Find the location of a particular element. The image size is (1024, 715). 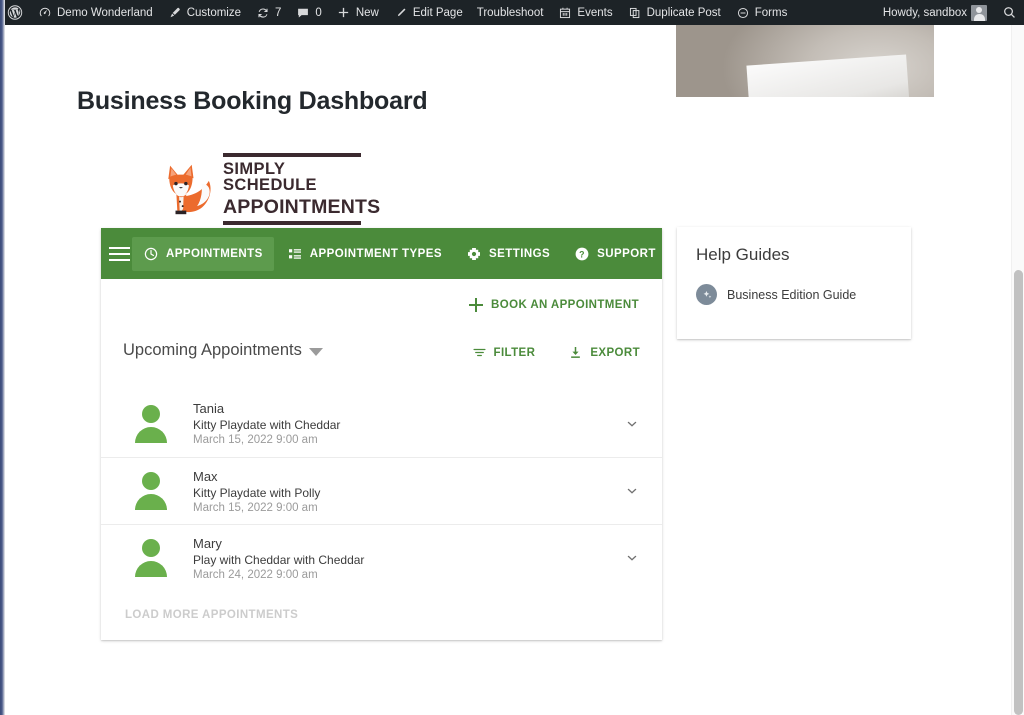

simply-schedule-appointments-logo: SIMPLY SCHEDULE APPOINTMENTS is located at coordinates (271, 189).